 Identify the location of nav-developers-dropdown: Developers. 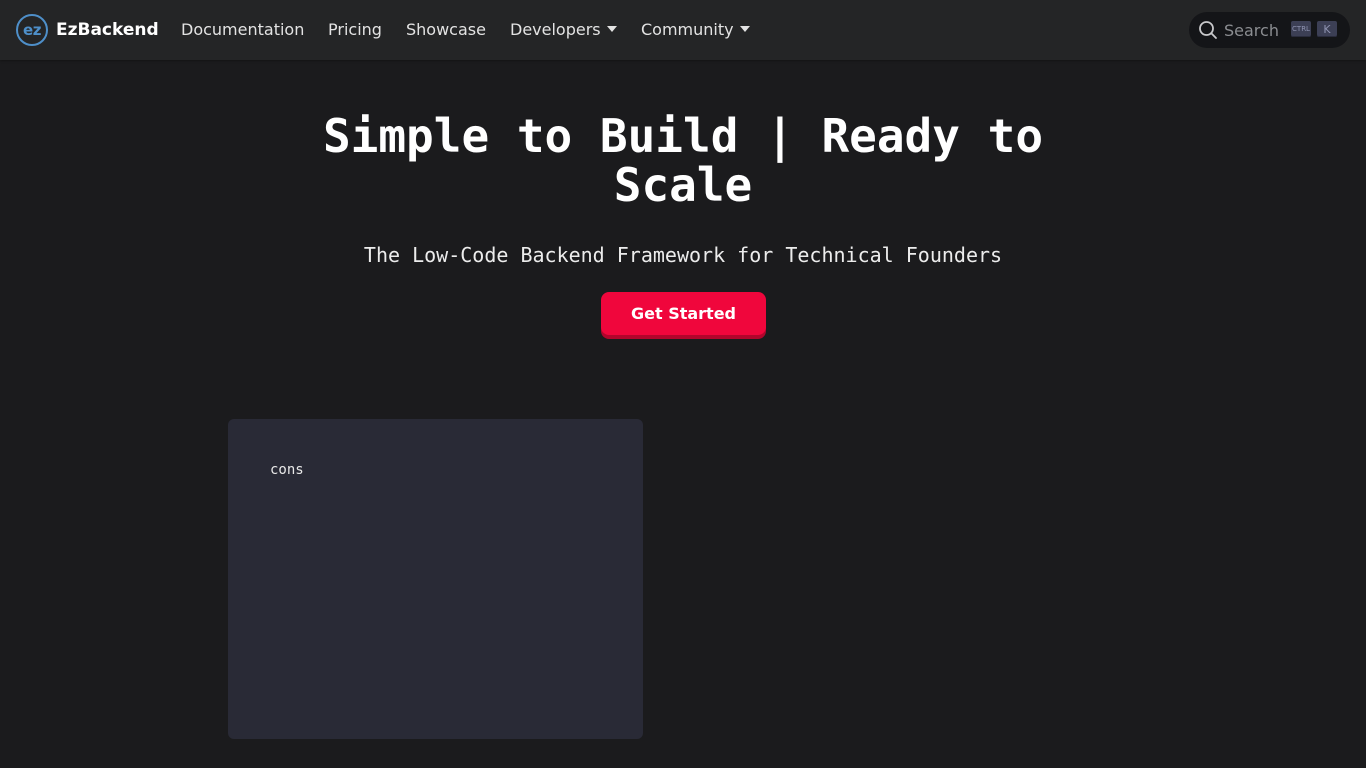
(563, 30).